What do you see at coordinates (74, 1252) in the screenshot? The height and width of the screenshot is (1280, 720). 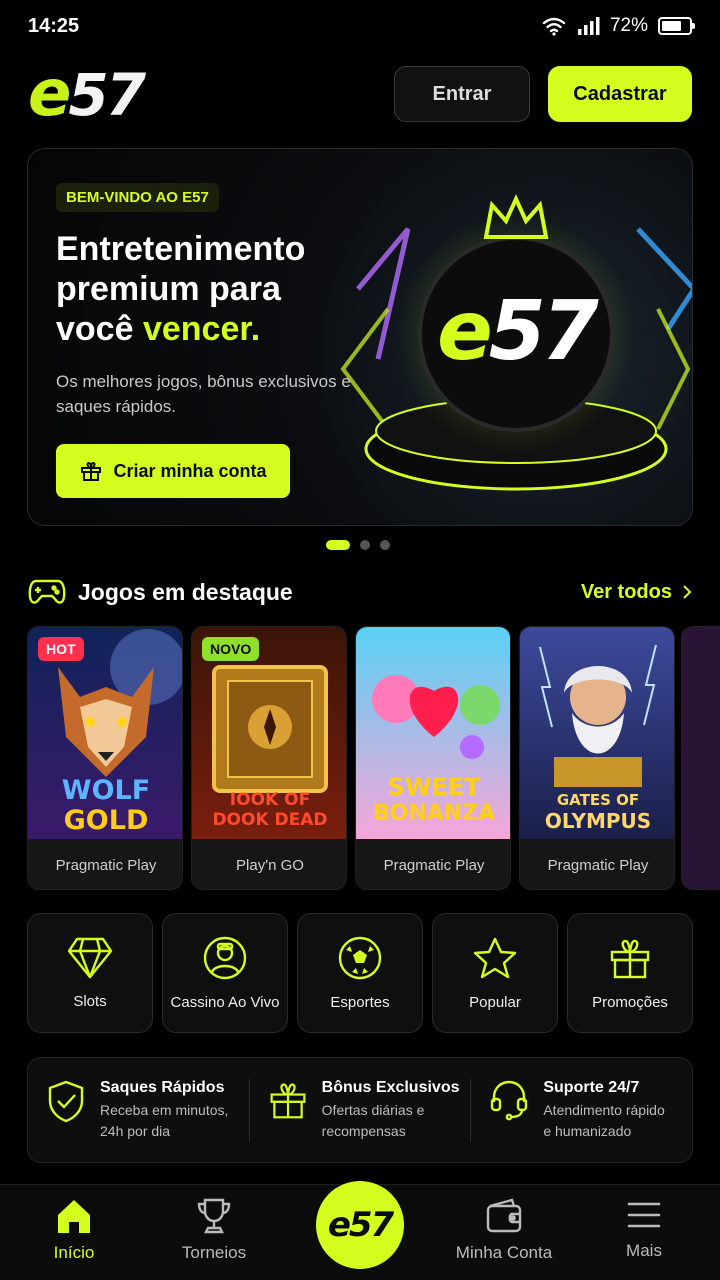 I see `nav-home-label: Início` at bounding box center [74, 1252].